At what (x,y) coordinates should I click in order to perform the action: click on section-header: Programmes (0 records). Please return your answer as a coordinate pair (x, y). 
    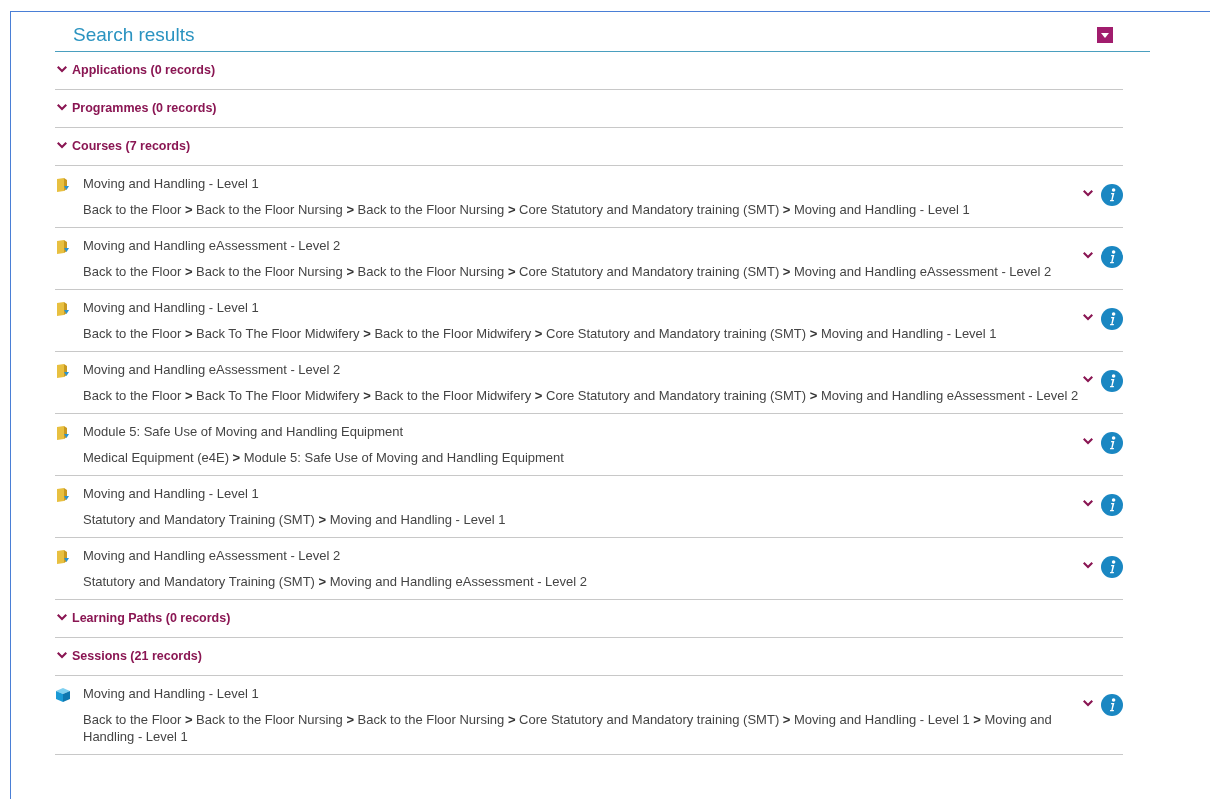
    Looking at the image, I should click on (589, 109).